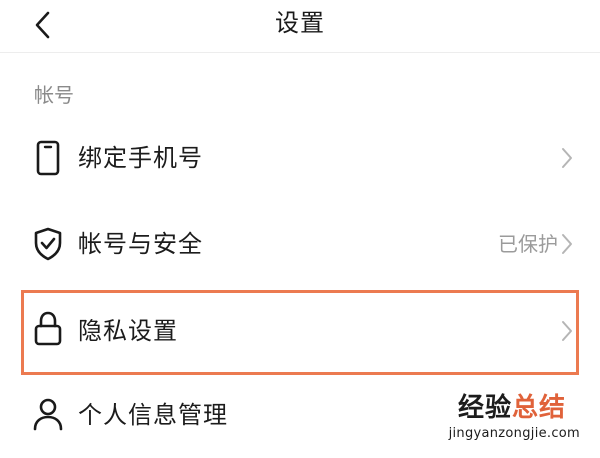 The width and height of the screenshot is (600, 458). What do you see at coordinates (48, 414) in the screenshot?
I see `person-icon` at bounding box center [48, 414].